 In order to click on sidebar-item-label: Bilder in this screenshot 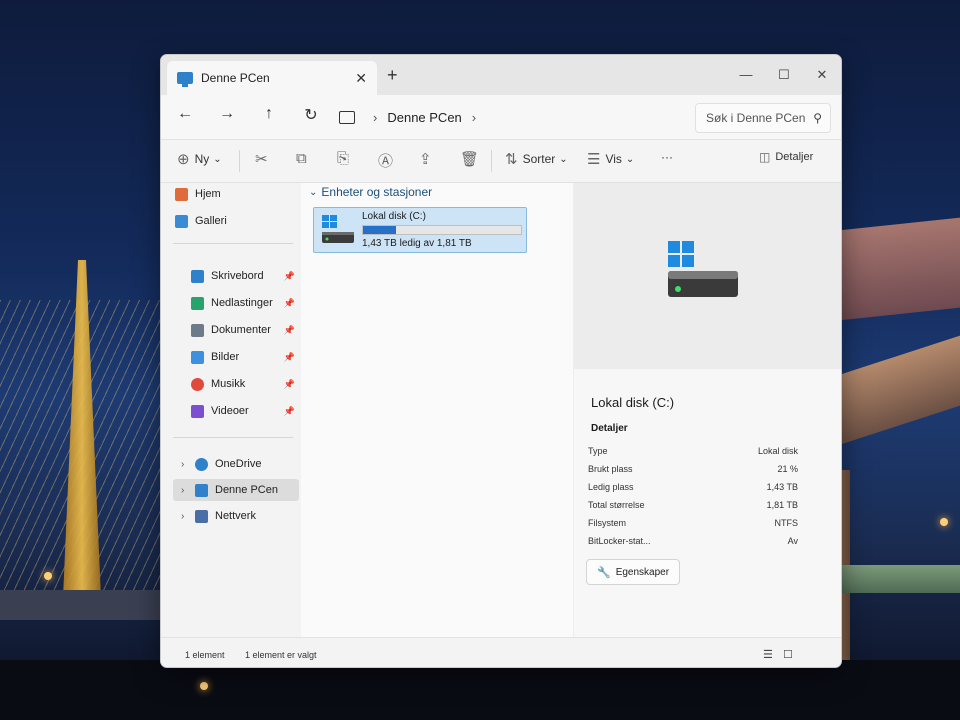, I will do `click(225, 357)`.